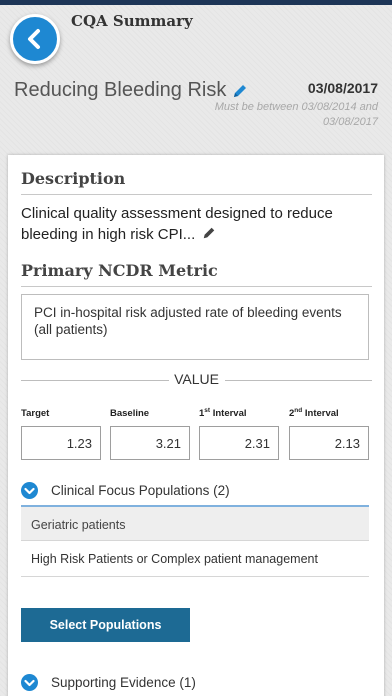 The height and width of the screenshot is (696, 392). I want to click on select-populations-button: Select Populations, so click(105, 625).